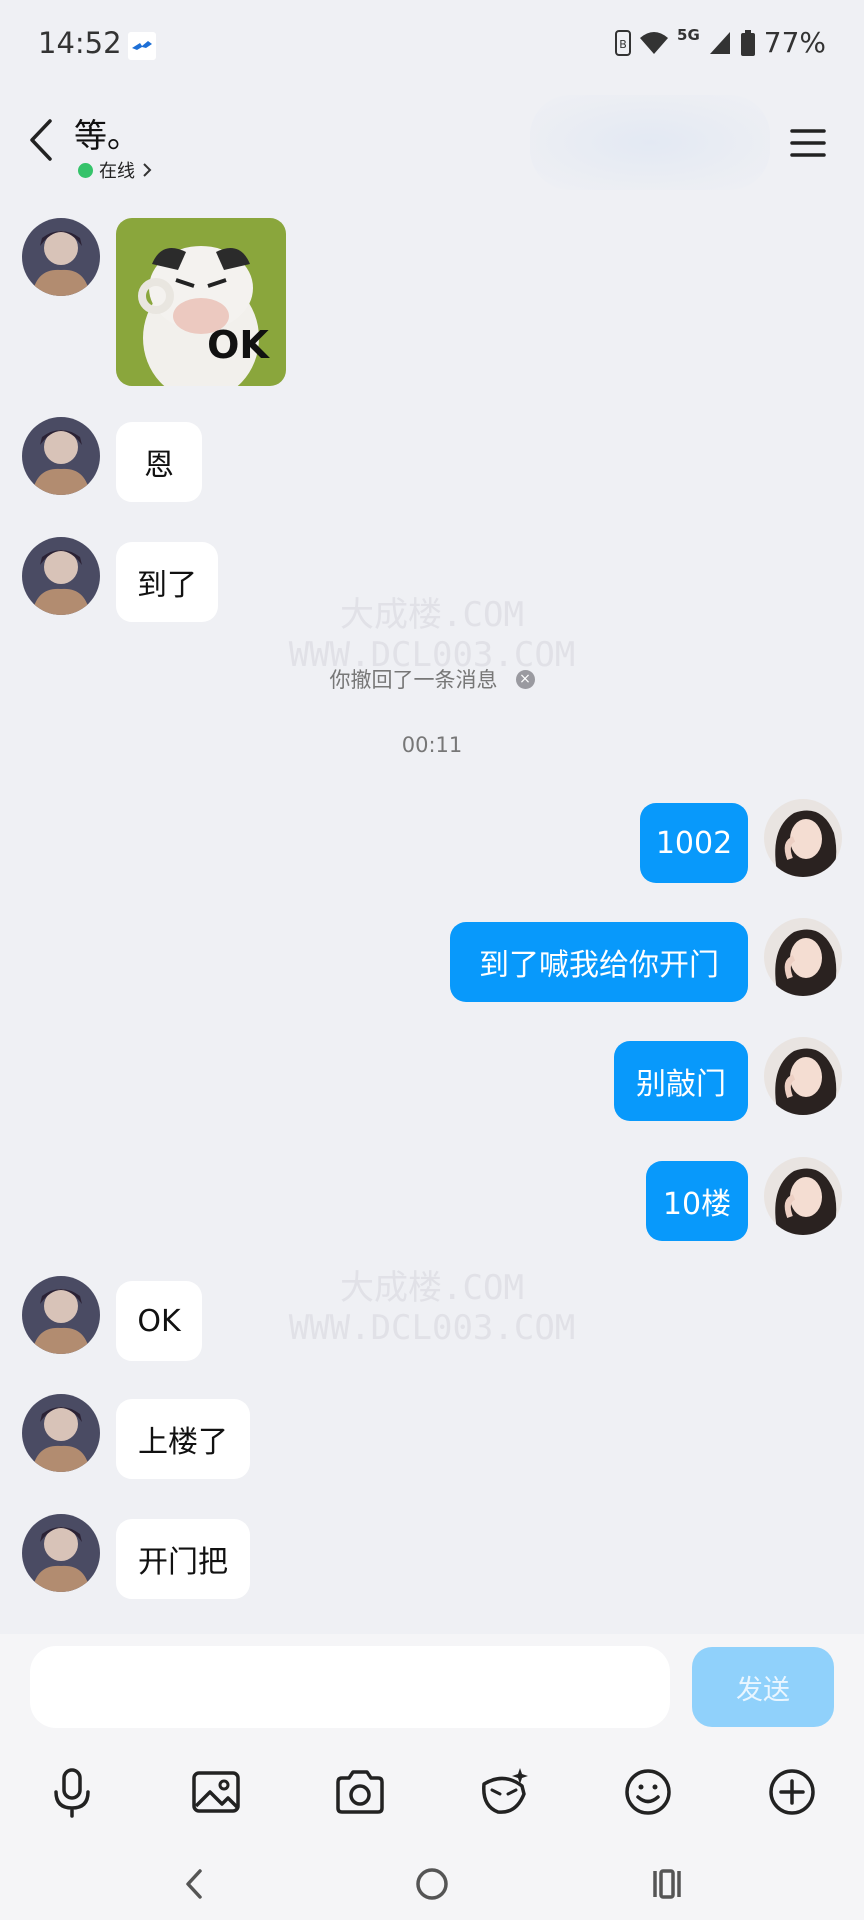 This screenshot has width=864, height=1920. I want to click on recall-notice: 你撤回了一条消息 ×, so click(432, 679).